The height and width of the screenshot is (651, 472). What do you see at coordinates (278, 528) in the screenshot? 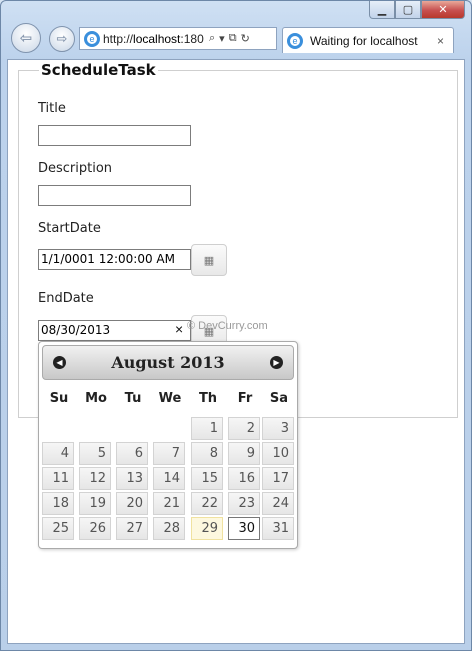
I see `calendar-day: 31` at bounding box center [278, 528].